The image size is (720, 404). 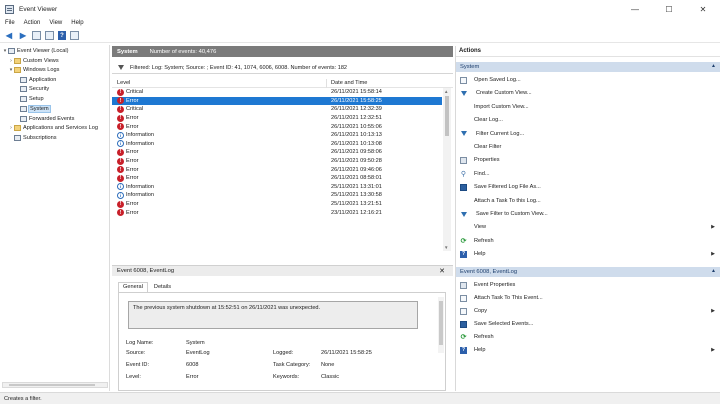 I want to click on tab-details: Details, so click(x=162, y=287).